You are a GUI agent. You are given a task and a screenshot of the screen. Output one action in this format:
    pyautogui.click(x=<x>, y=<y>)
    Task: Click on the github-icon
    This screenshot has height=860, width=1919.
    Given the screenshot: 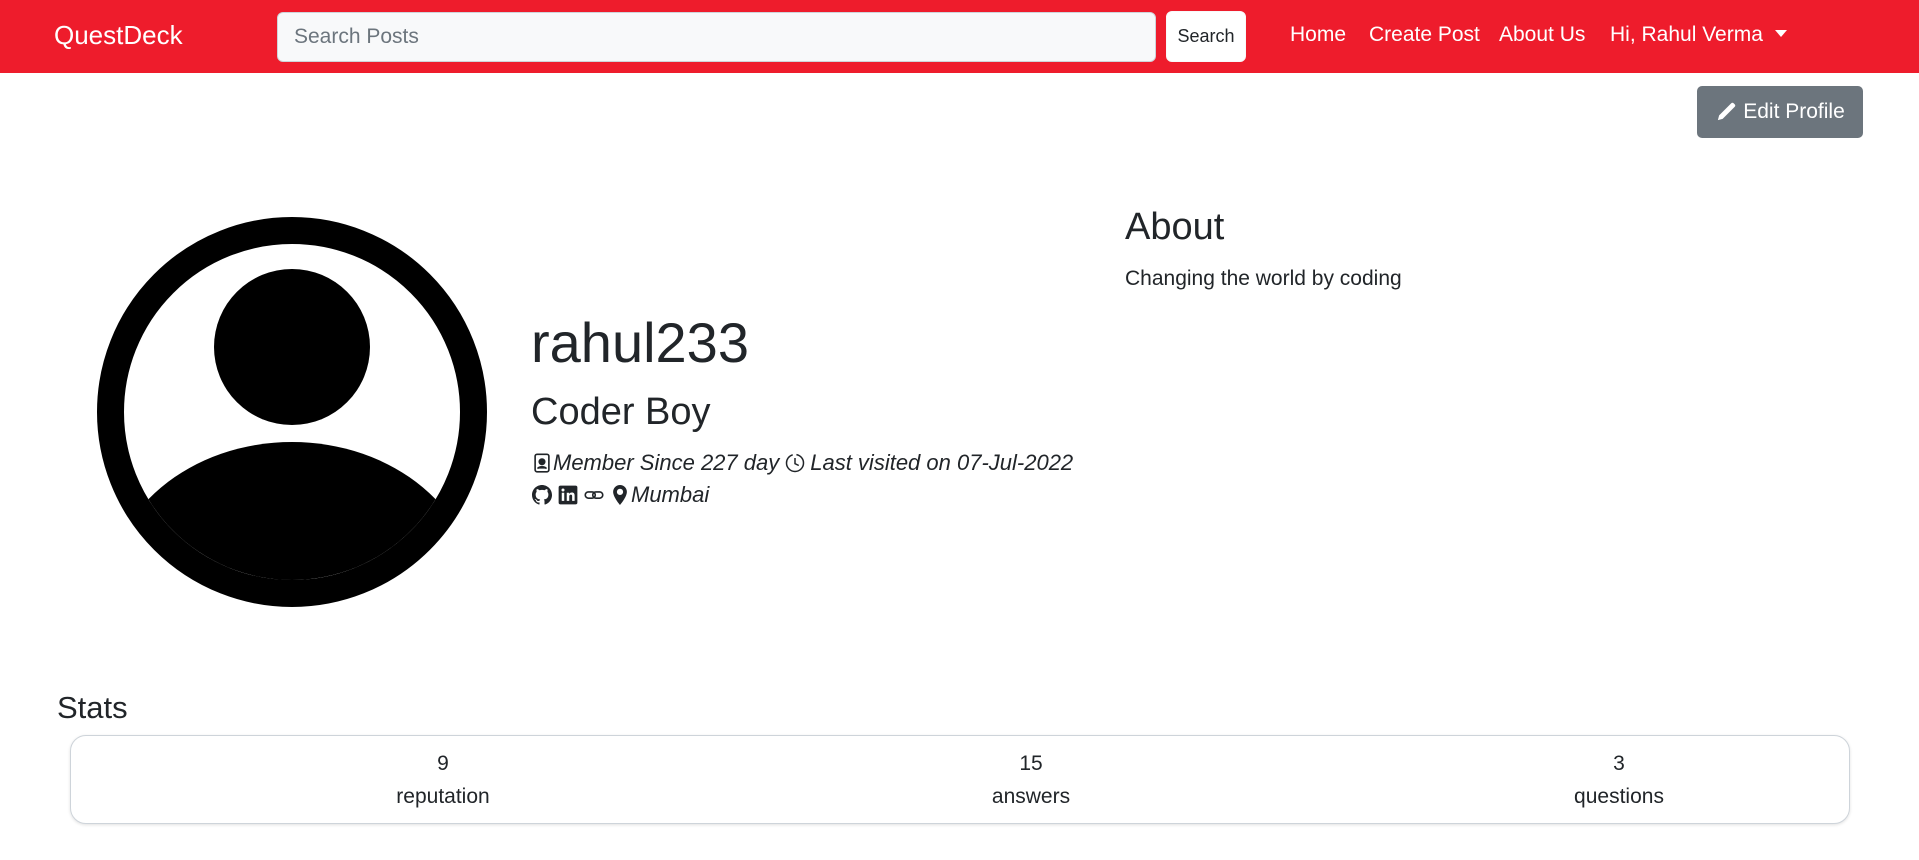 What is the action you would take?
    pyautogui.click(x=542, y=495)
    